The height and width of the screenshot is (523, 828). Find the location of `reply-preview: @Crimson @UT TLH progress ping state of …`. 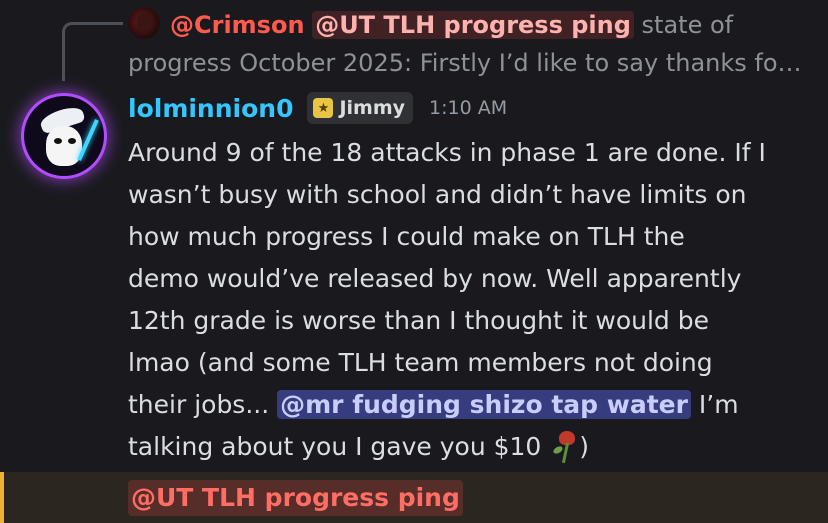

reply-preview: @Crimson @UT TLH progress ping state of … is located at coordinates (473, 44).